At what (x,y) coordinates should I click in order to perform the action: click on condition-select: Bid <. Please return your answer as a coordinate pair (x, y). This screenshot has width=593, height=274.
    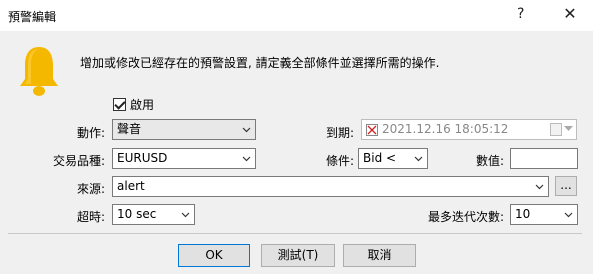
    Looking at the image, I should click on (393, 158).